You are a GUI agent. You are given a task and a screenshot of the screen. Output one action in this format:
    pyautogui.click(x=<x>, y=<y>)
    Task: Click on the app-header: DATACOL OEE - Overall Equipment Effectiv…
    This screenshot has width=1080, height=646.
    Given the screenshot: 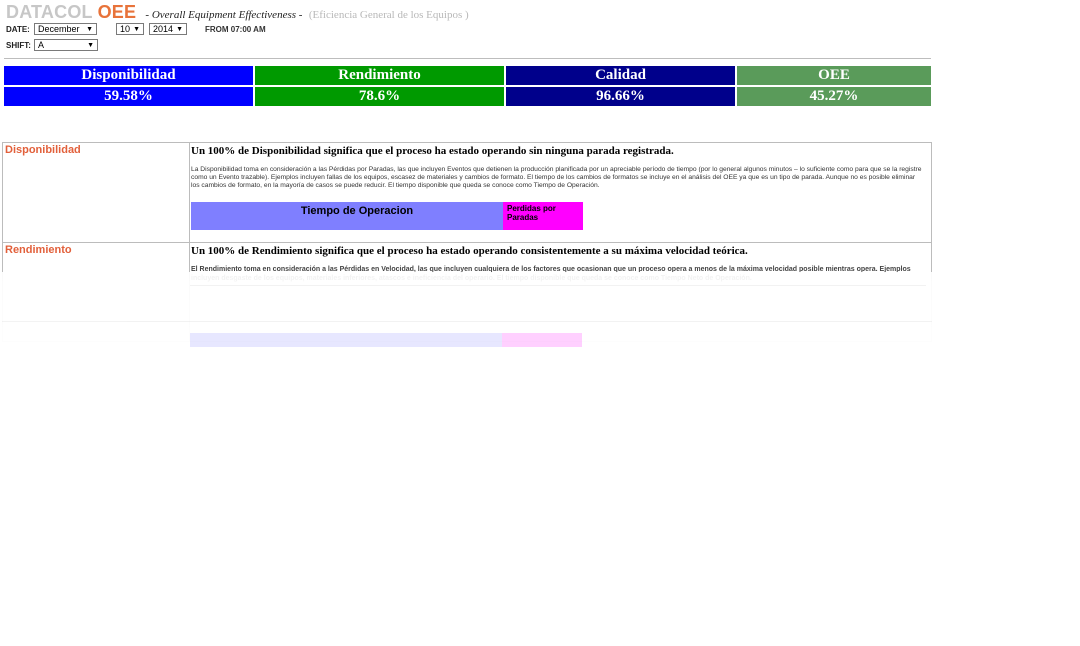 What is the action you would take?
    pyautogui.click(x=237, y=12)
    